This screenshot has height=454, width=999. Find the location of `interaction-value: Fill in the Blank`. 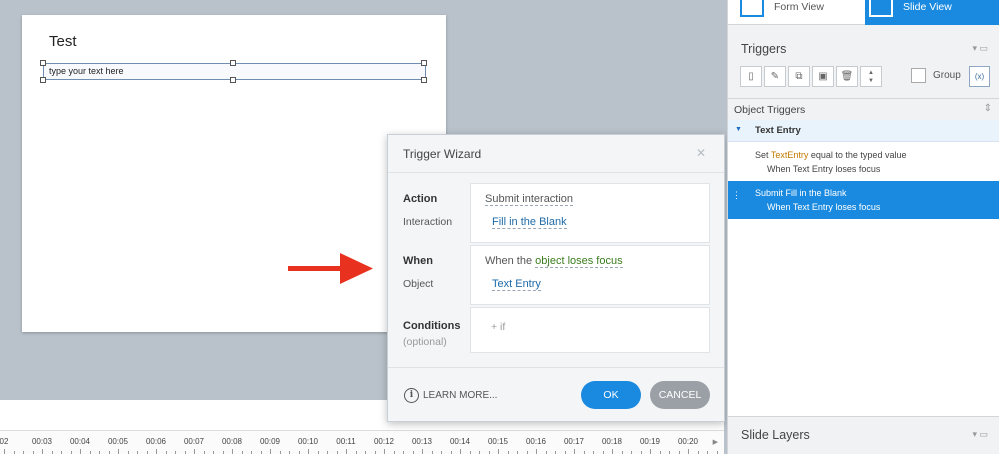

interaction-value: Fill in the Blank is located at coordinates (529, 222).